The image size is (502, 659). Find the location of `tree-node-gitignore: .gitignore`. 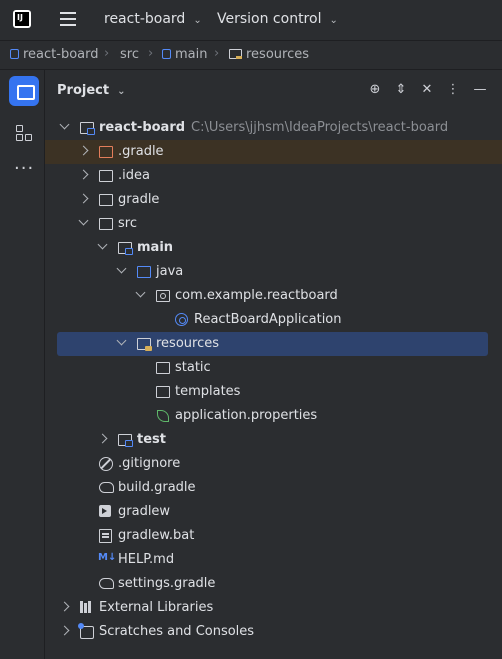

tree-node-gitignore: .gitignore is located at coordinates (273, 464).